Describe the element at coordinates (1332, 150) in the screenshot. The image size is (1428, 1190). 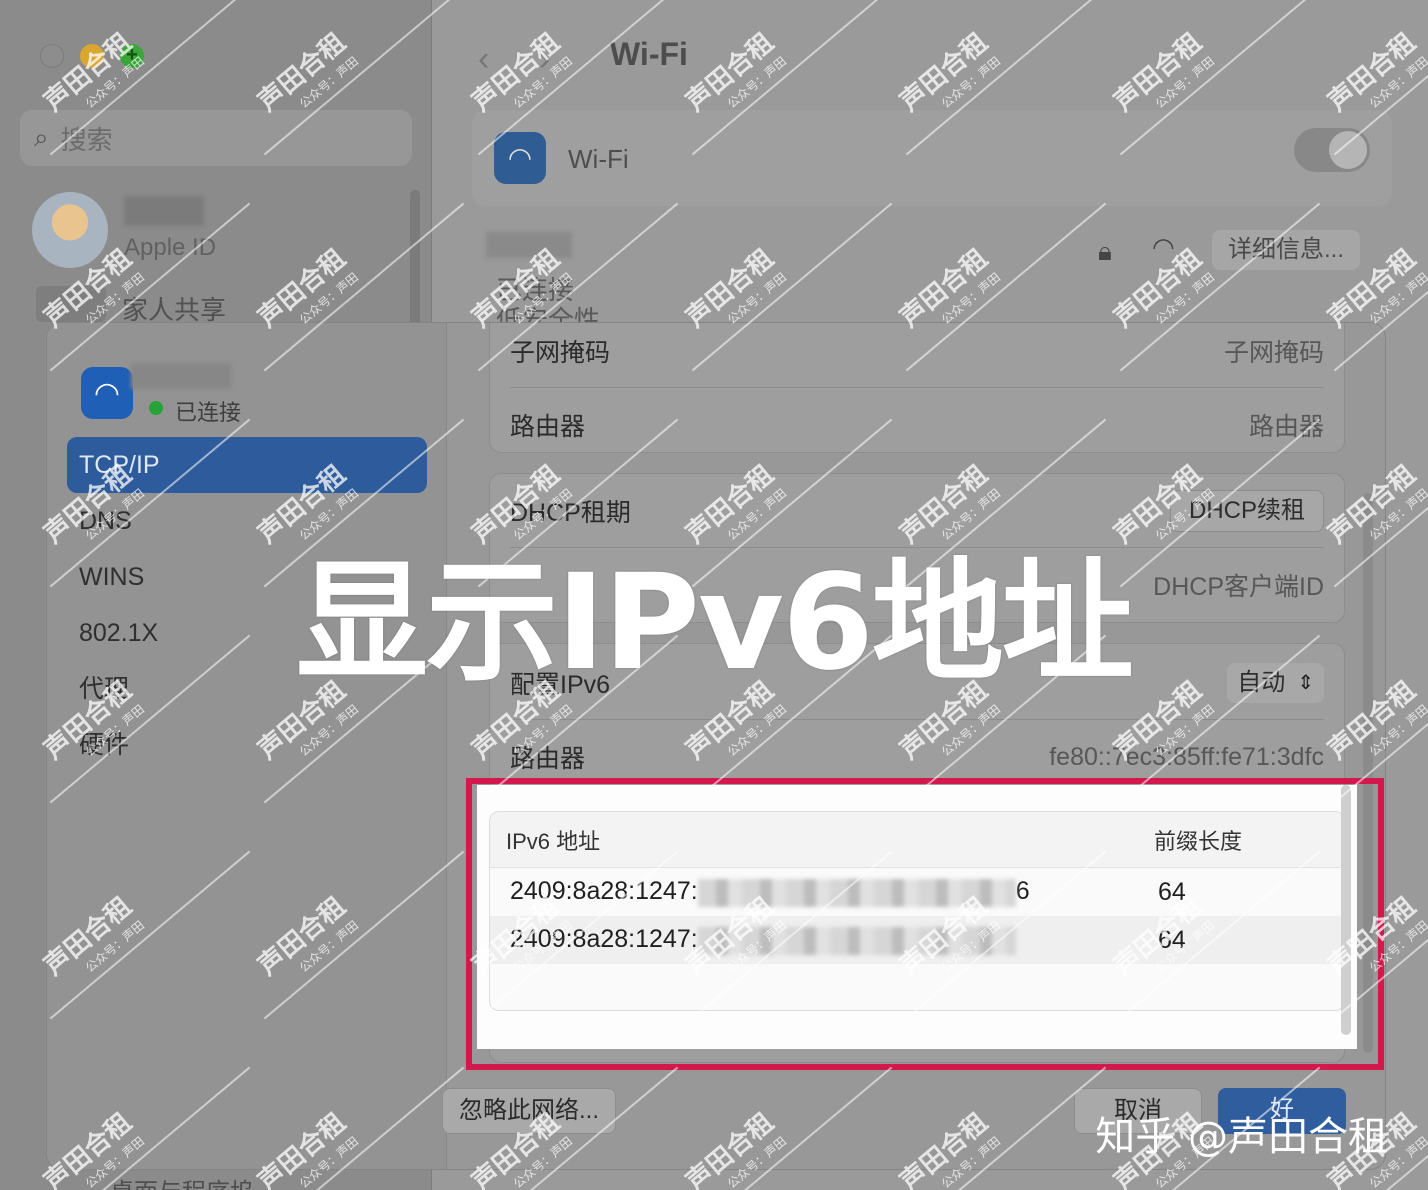
I see `wifi-toggle` at that location.